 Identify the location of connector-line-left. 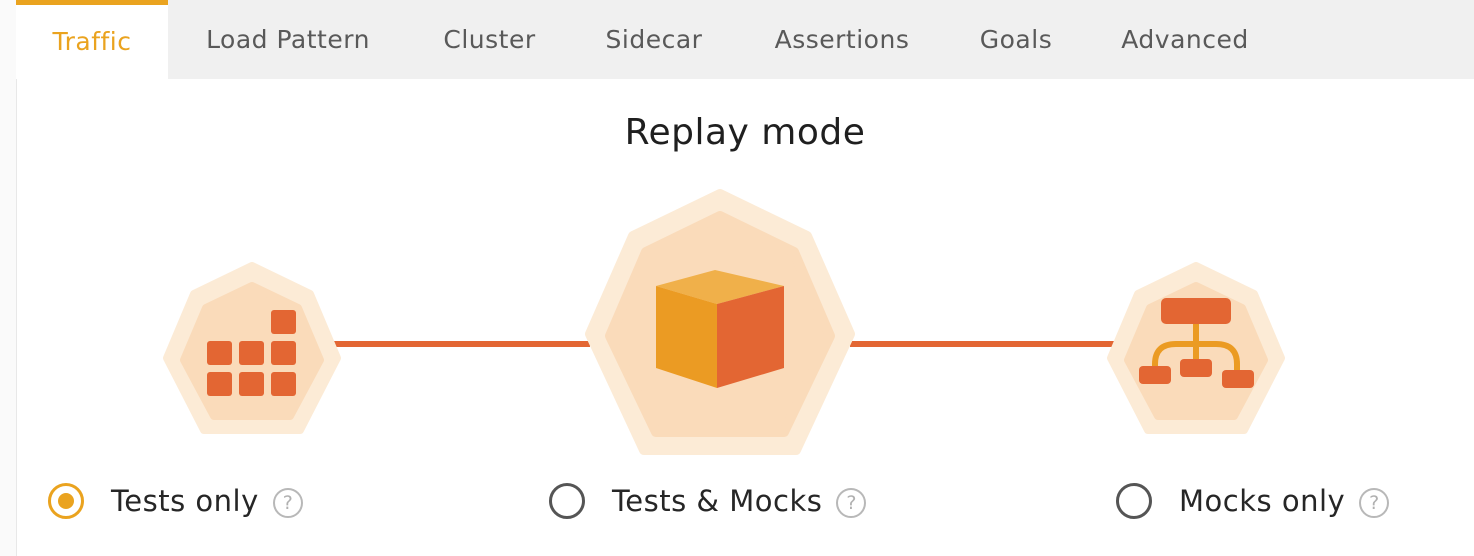
(460, 344).